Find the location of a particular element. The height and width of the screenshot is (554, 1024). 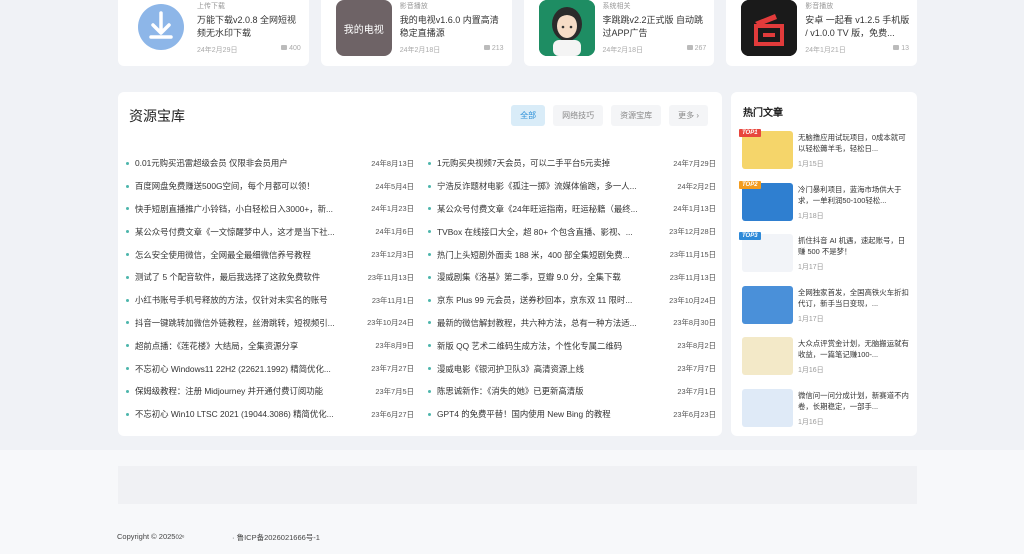

app-card: 上传下载 万能下载v2.0.8 全网短视频无水印下载 24年2月29日 400 is located at coordinates (213, 33).